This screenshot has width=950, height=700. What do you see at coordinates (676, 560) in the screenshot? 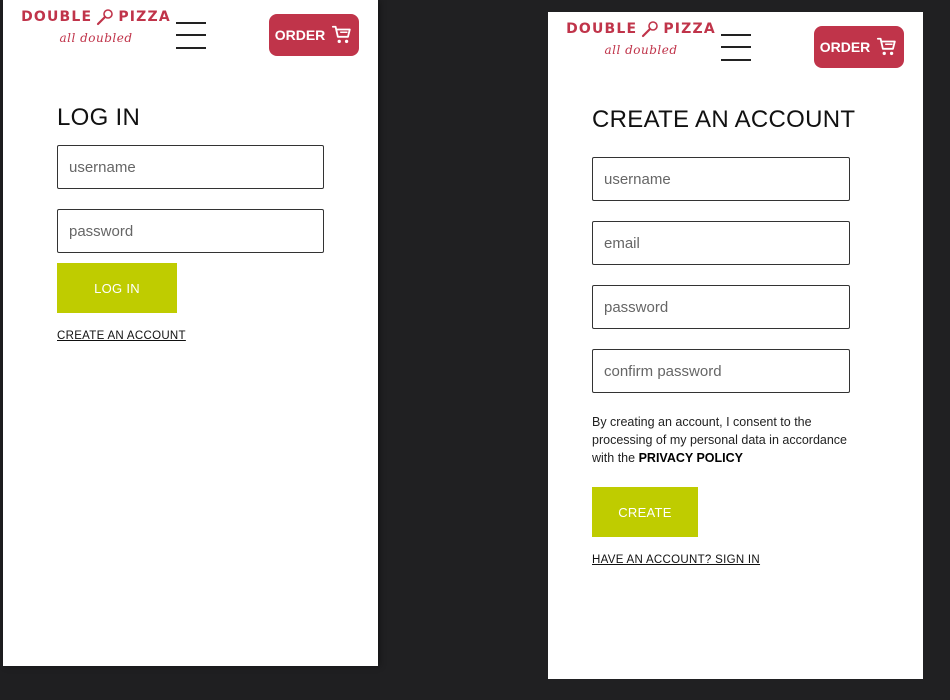
I see `sign-in-link: HAVE AN ACCOUNT? SIGN IN` at bounding box center [676, 560].